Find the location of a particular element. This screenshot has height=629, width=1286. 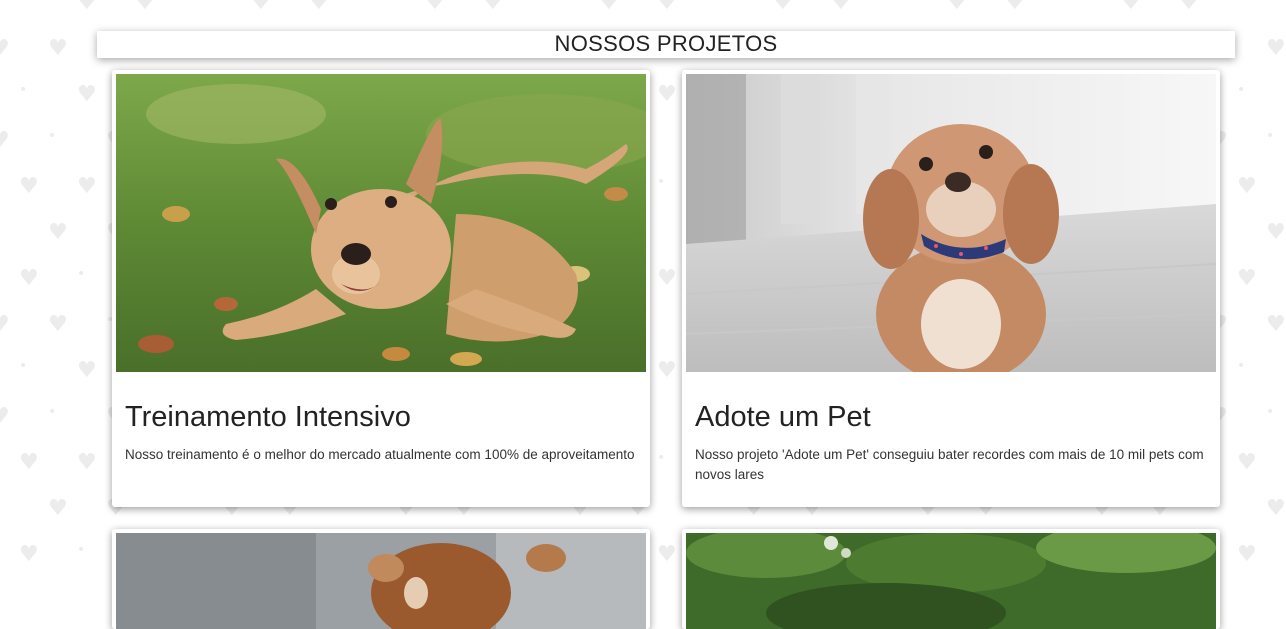

project-card-third is located at coordinates (381, 579).